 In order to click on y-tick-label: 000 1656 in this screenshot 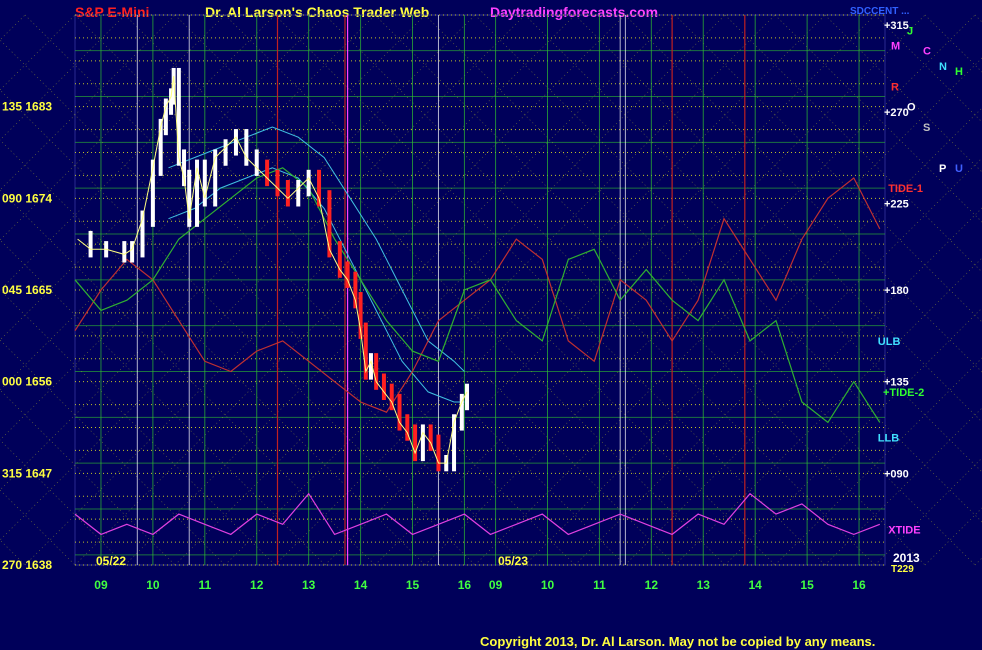, I will do `click(27, 382)`.